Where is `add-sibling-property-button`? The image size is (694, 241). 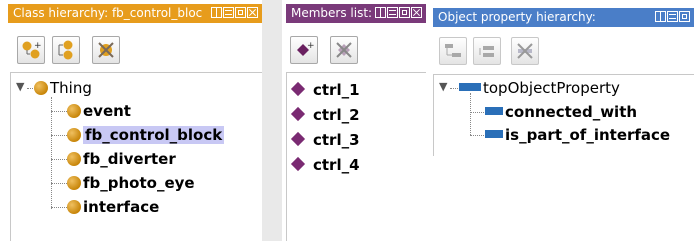
add-sibling-property-button is located at coordinates (487, 51).